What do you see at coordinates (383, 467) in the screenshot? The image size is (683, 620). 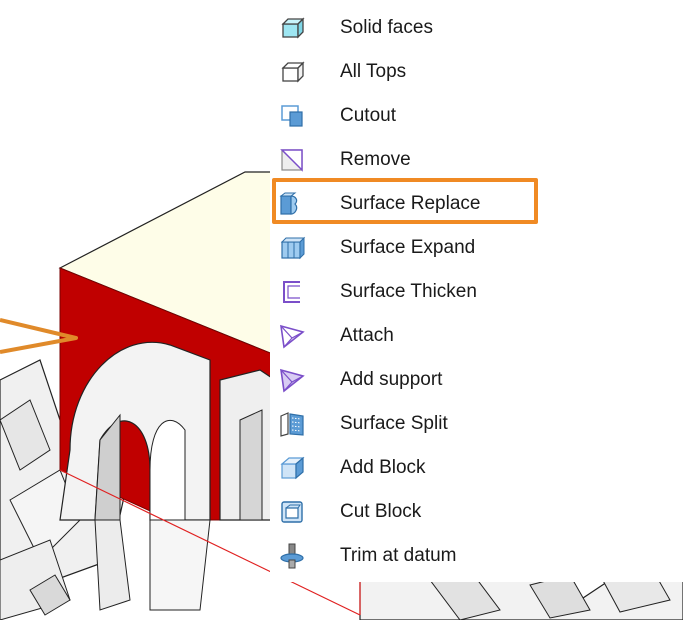 I see `menu-item-label: Add Block` at bounding box center [383, 467].